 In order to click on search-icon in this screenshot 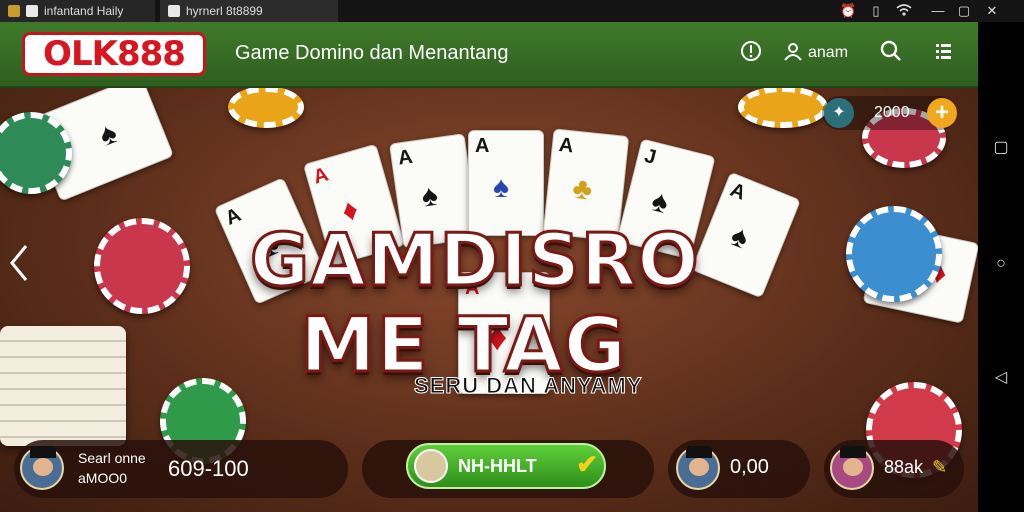, I will do `click(891, 53)`.